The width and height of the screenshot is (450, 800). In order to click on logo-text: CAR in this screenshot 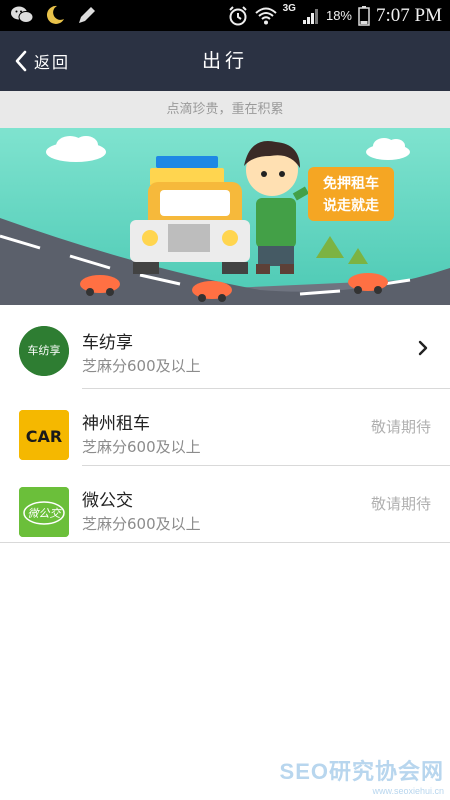, I will do `click(44, 436)`.